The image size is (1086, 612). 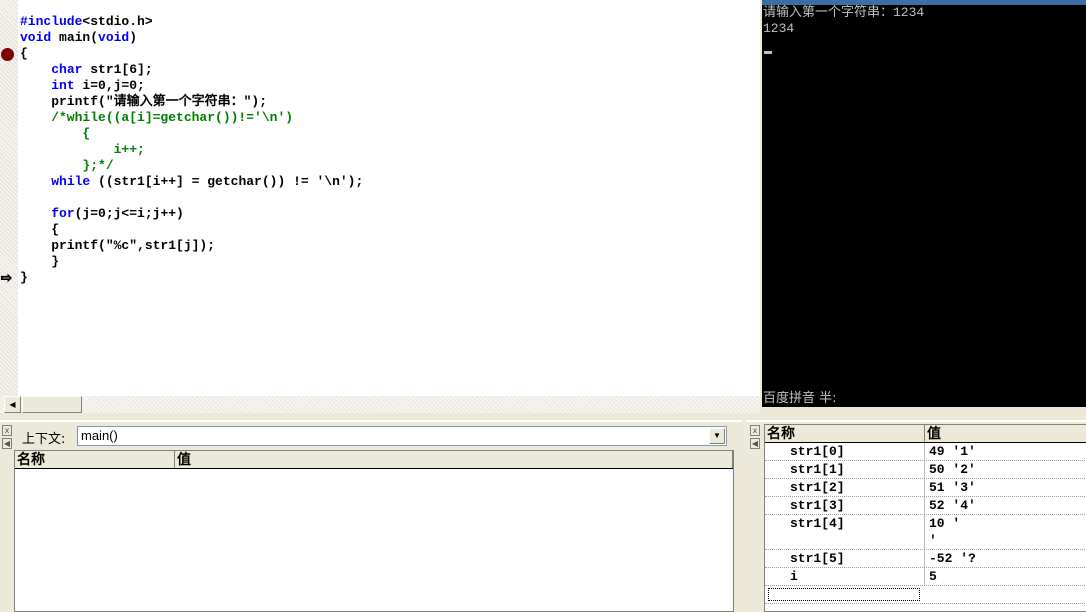 I want to click on code-line: #include<stdio.h>, so click(x=86, y=21).